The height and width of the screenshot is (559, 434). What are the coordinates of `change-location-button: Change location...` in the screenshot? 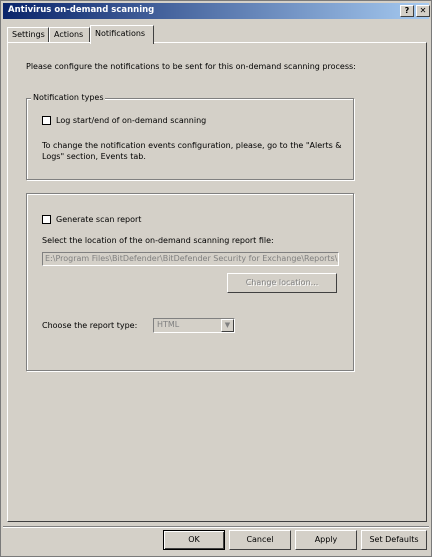 It's located at (282, 283).